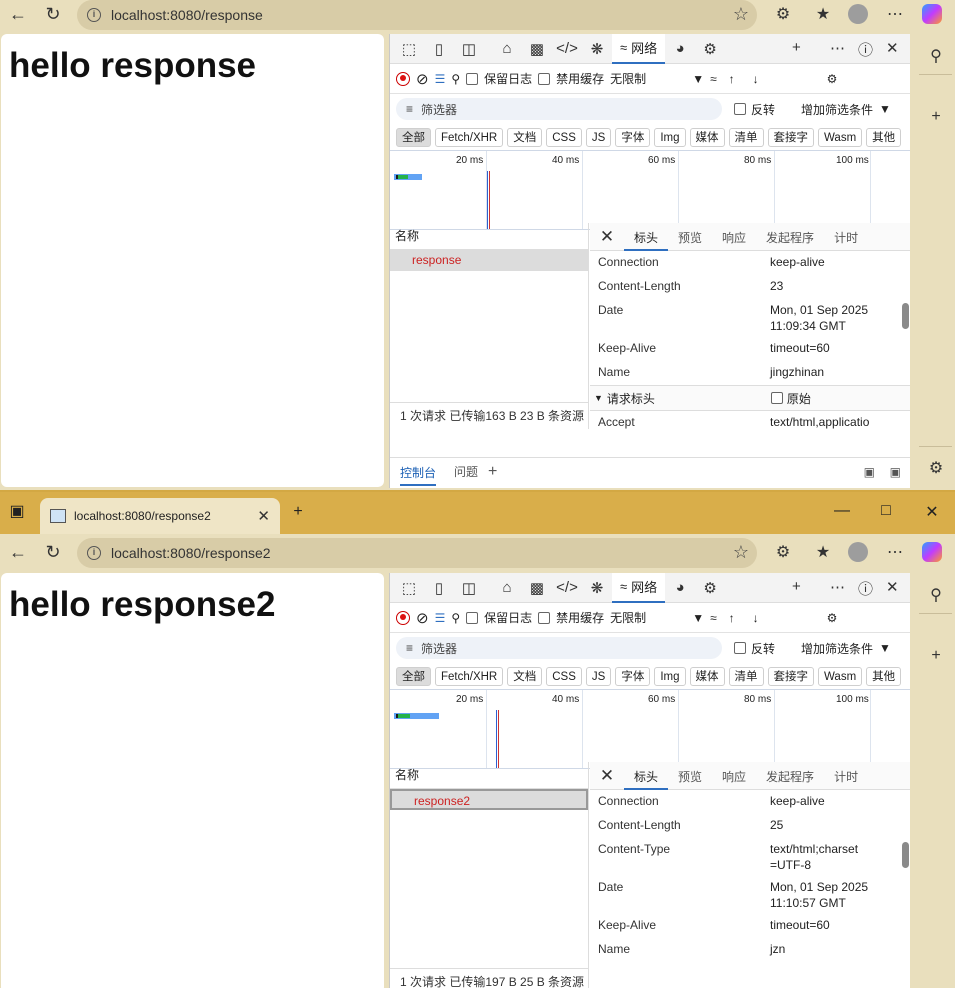 This screenshot has height=988, width=955. I want to click on browser-tab: localhost:8080/response2 ✕, so click(160, 516).